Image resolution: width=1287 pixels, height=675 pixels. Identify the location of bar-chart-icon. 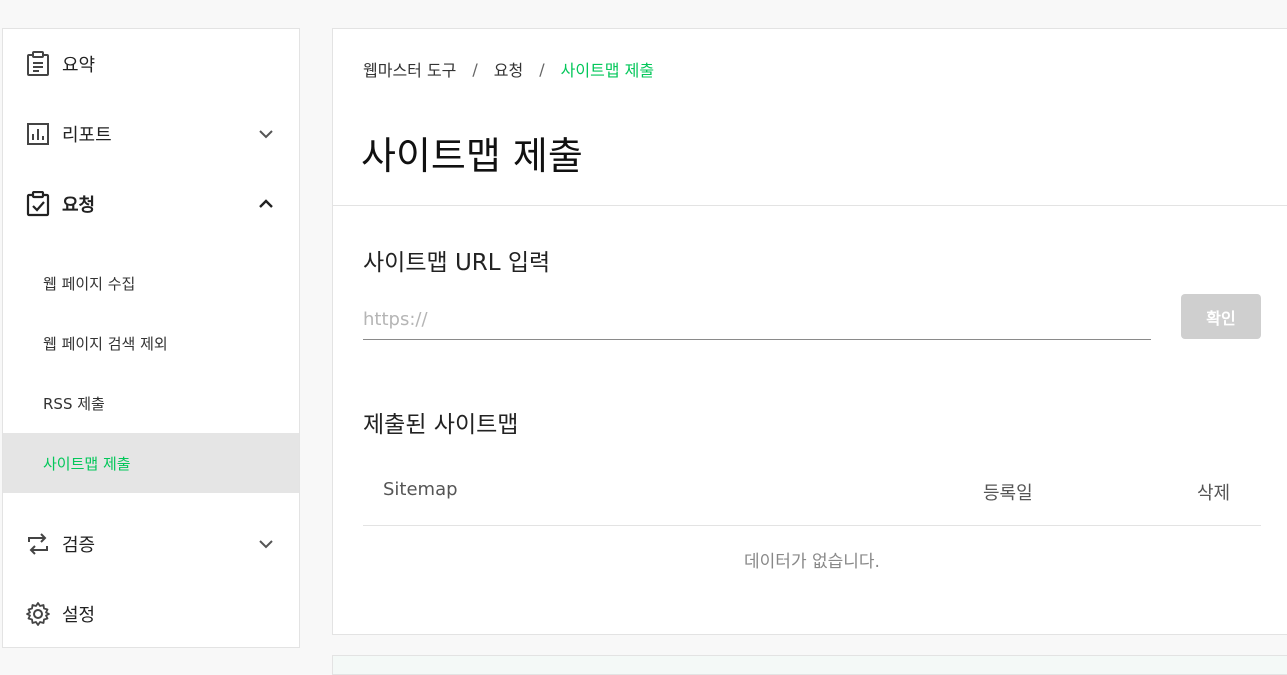
(38, 134).